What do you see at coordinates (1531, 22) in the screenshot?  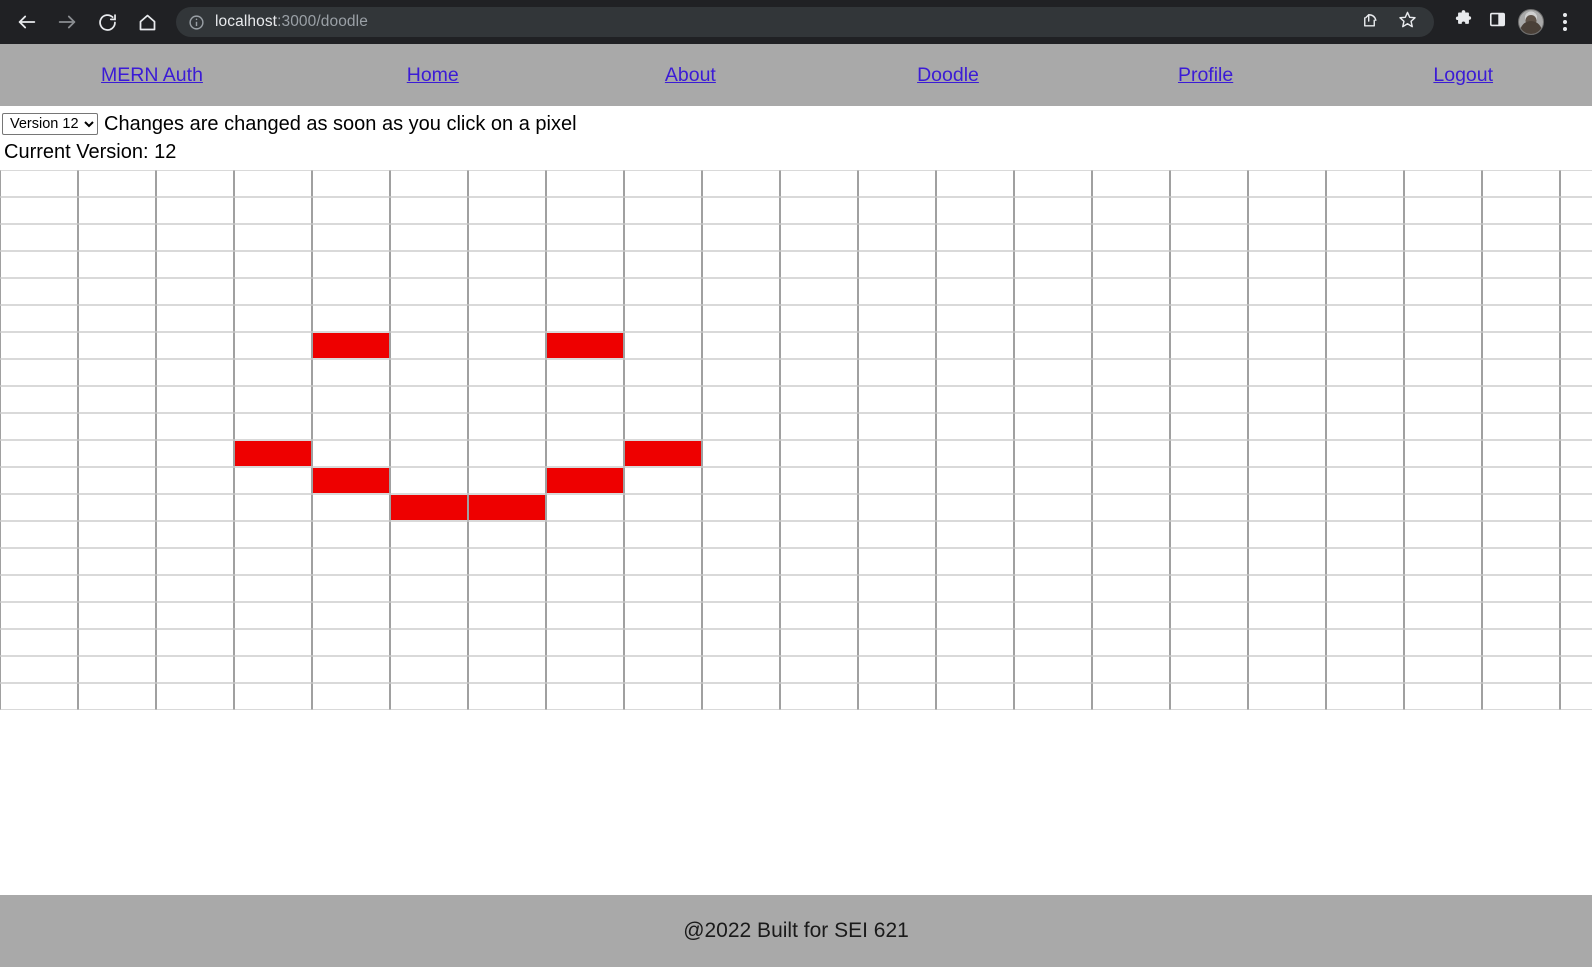 I see `profile-button` at bounding box center [1531, 22].